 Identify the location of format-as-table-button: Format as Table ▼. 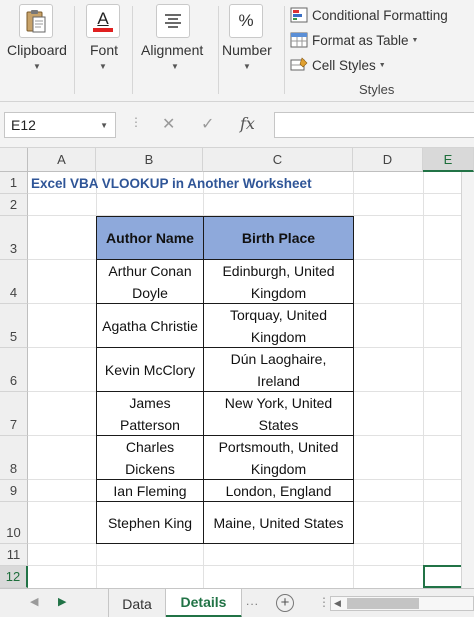
(354, 40).